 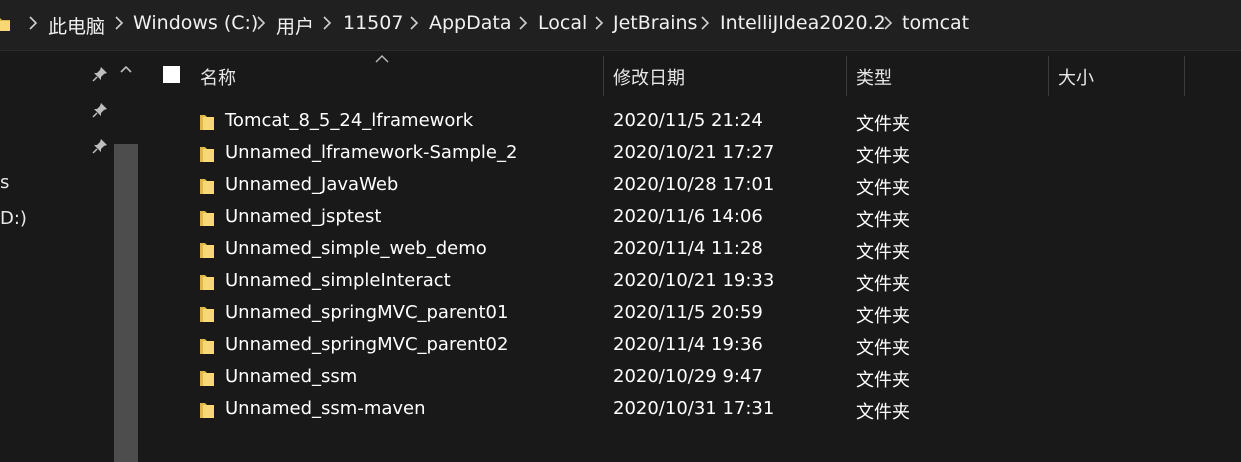 What do you see at coordinates (218, 77) in the screenshot?
I see `column-header-name: 名称` at bounding box center [218, 77].